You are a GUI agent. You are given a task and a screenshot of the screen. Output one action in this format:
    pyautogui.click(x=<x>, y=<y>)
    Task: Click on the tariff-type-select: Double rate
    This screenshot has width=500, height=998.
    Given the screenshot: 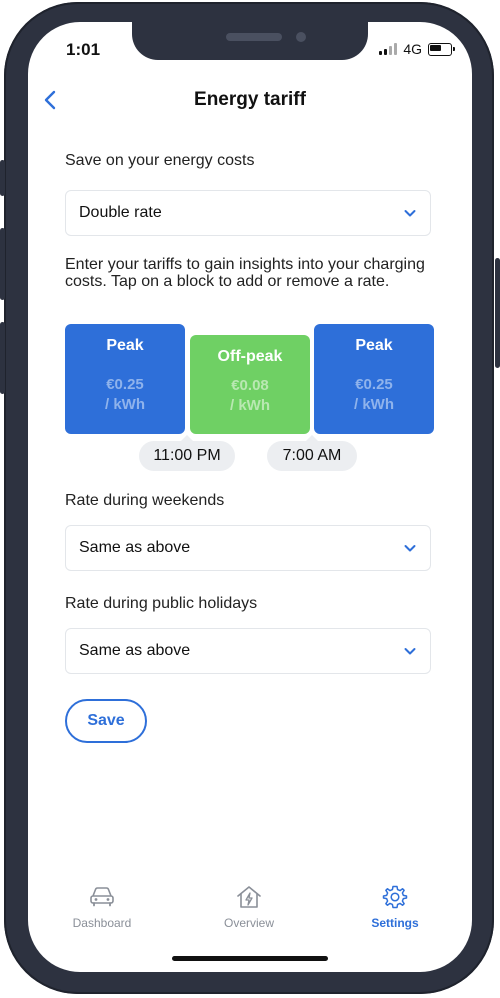 What is the action you would take?
    pyautogui.click(x=248, y=213)
    